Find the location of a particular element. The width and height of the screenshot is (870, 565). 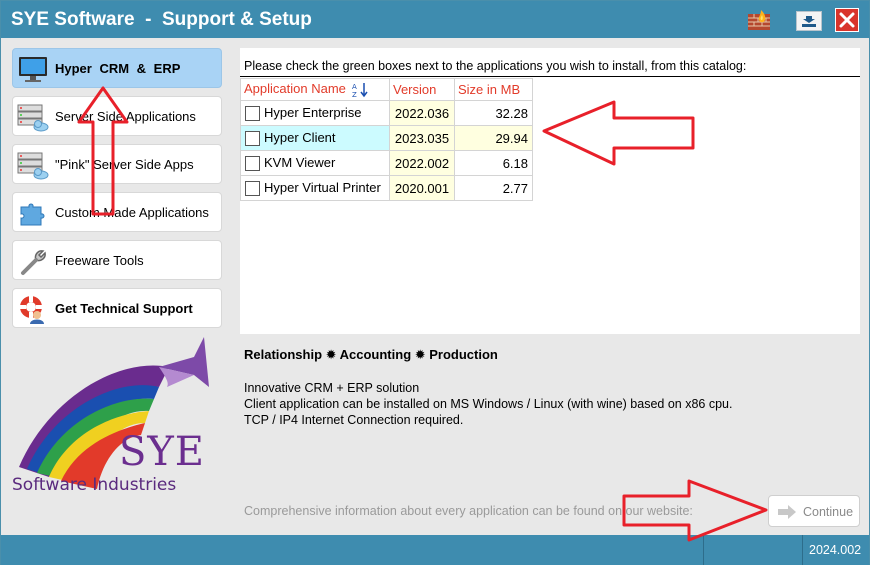

description-title: Relationship ✹ Accounting ✹ Production is located at coordinates (371, 354).